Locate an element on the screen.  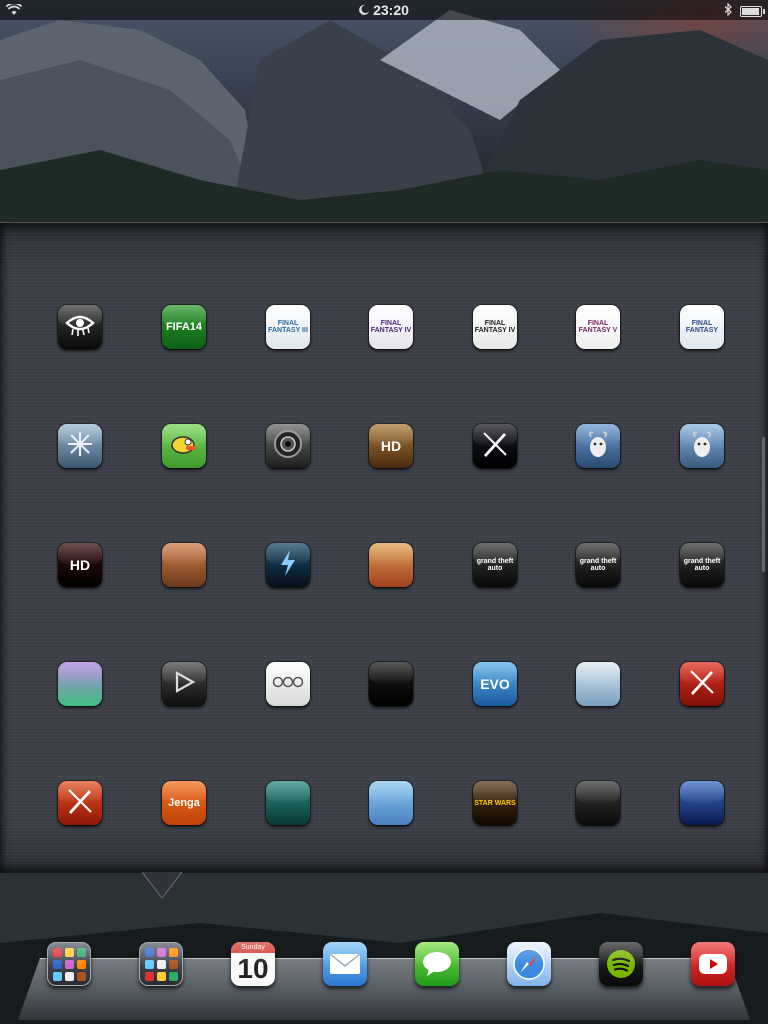
app-infinity-blade-ii-icon is located at coordinates (80, 803).